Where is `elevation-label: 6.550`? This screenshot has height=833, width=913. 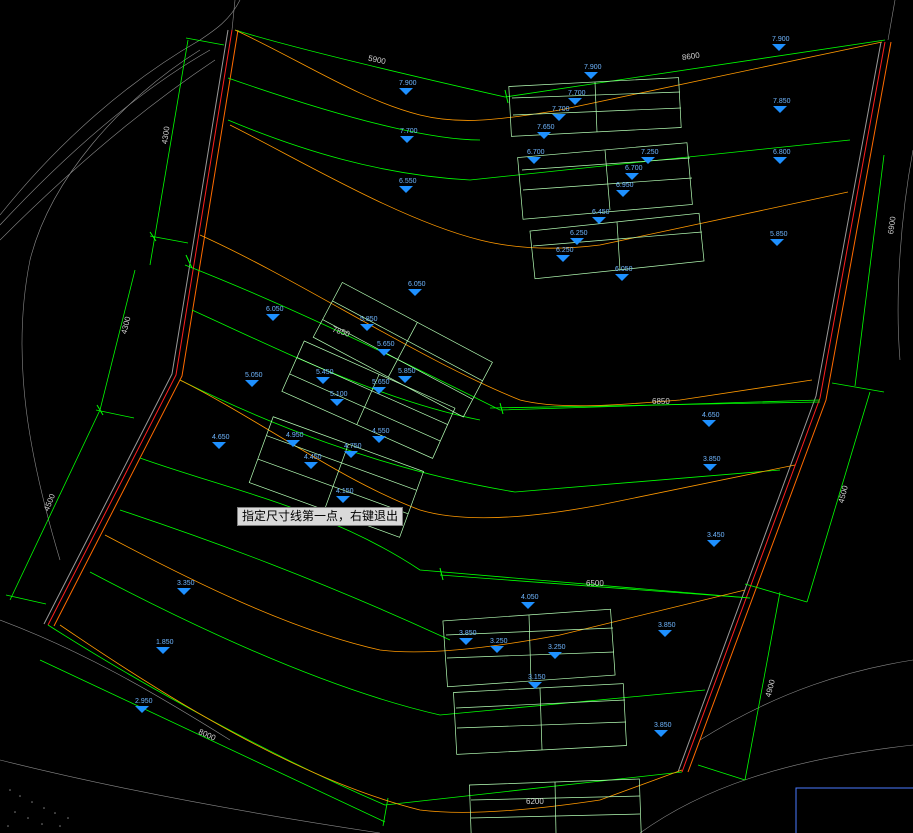
elevation-label: 6.550 is located at coordinates (408, 181).